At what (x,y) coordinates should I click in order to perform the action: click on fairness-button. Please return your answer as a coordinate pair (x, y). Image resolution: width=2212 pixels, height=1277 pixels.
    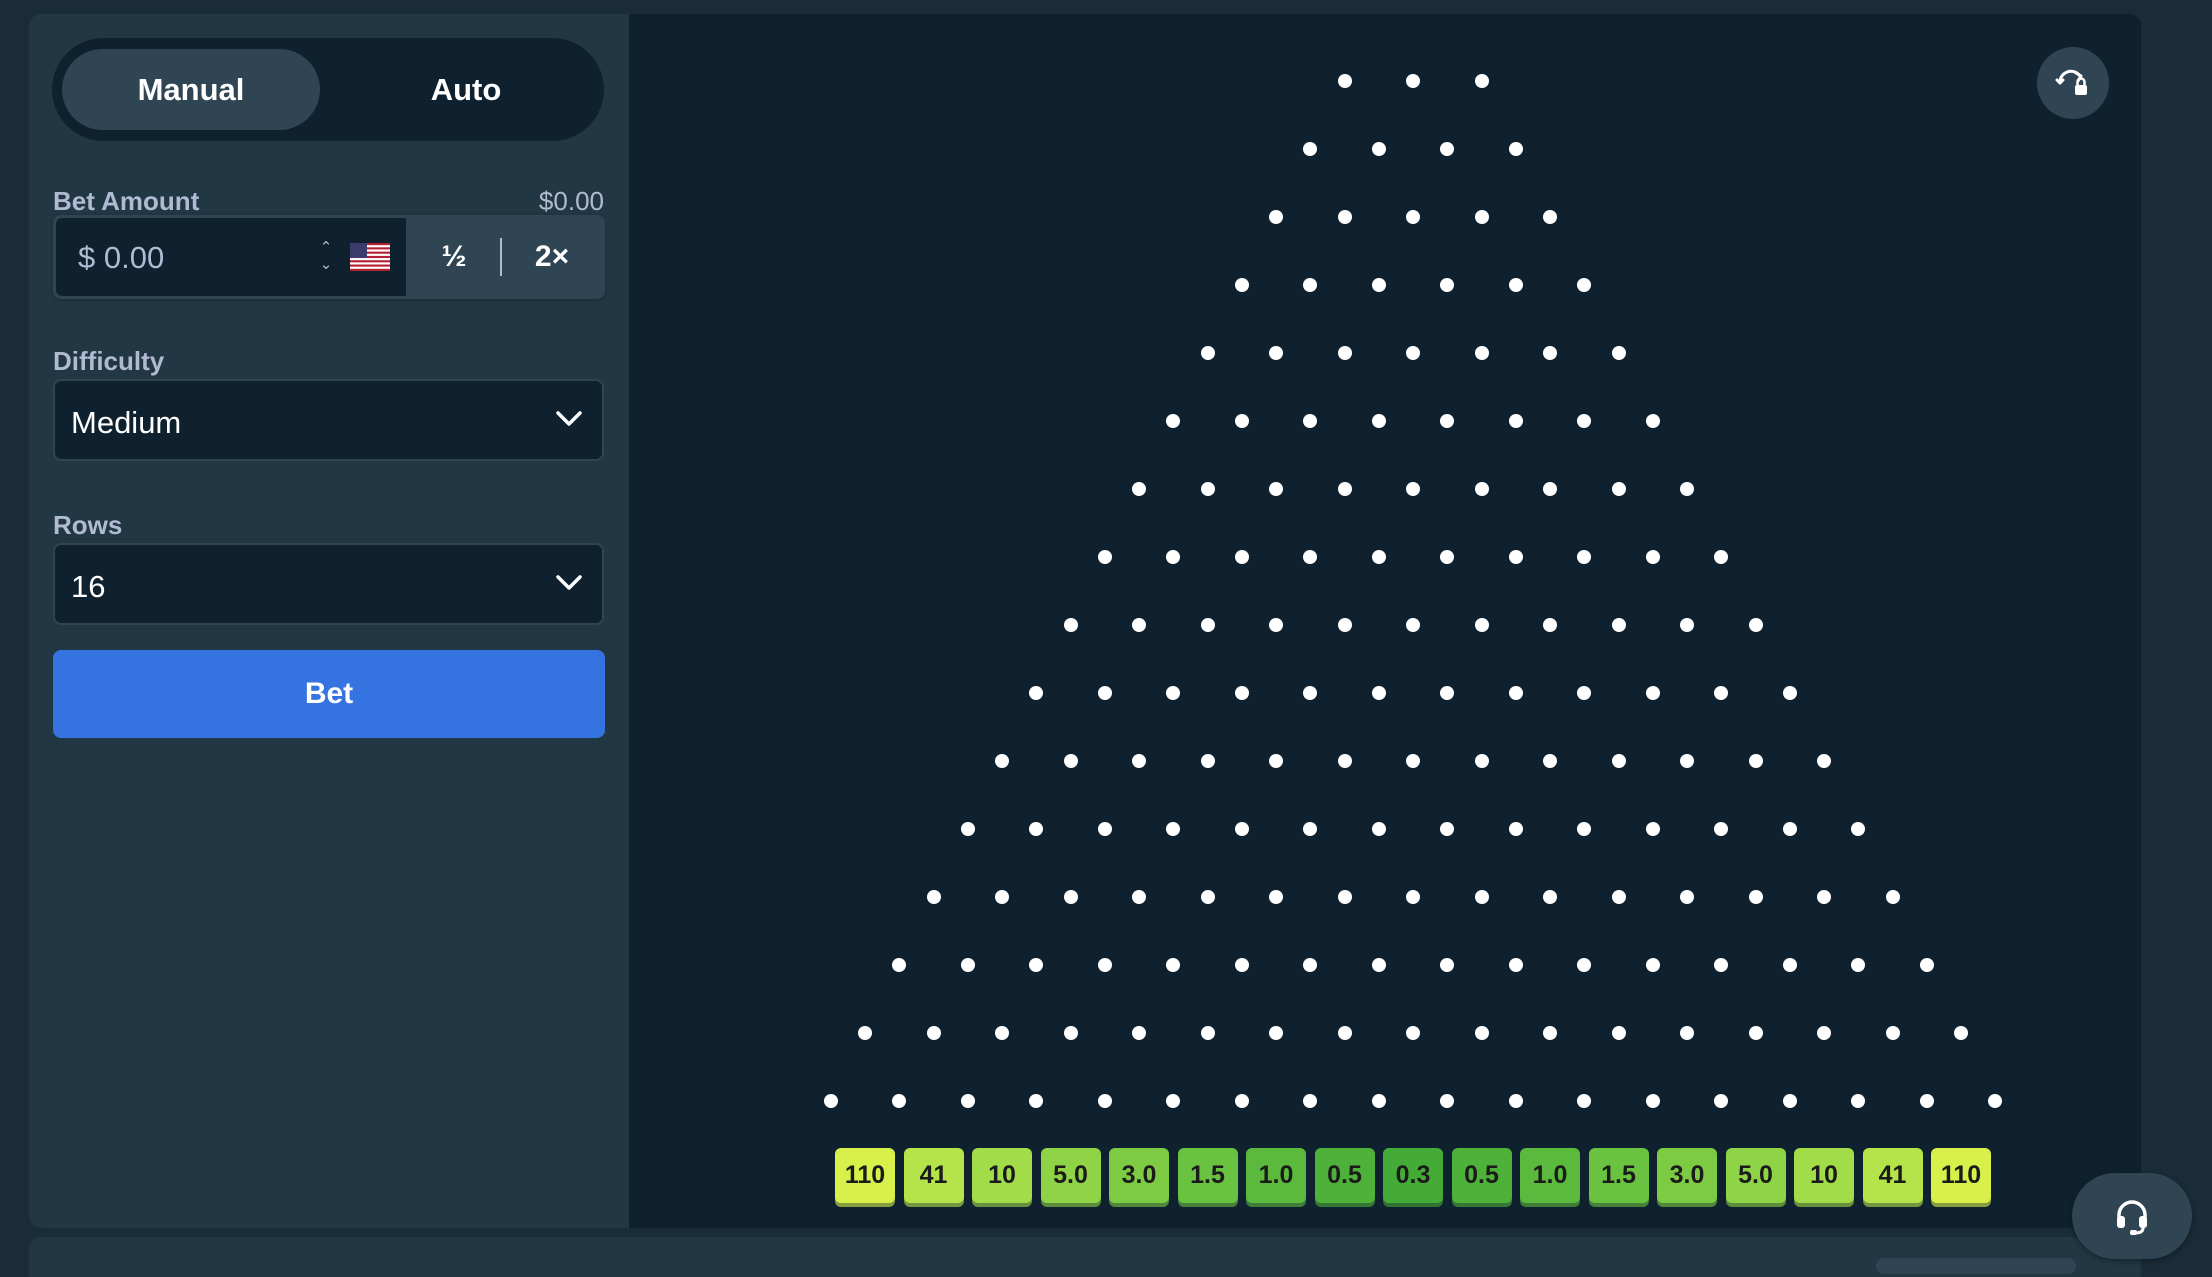
    Looking at the image, I should click on (2073, 83).